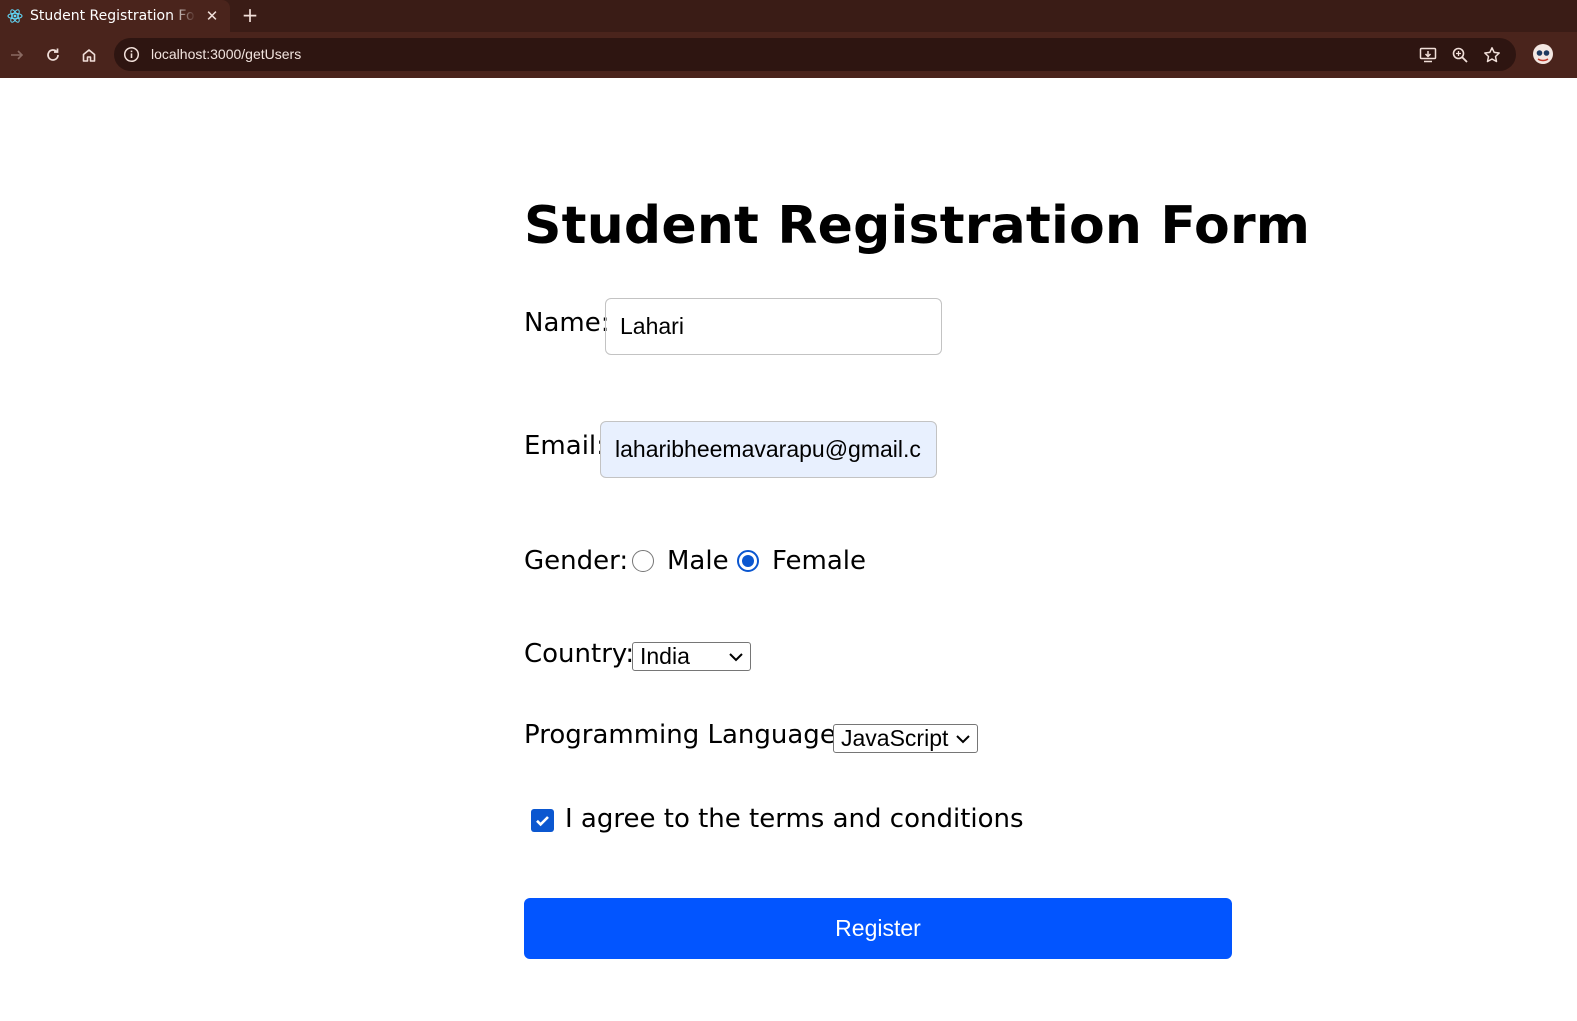 The width and height of the screenshot is (1577, 1021). I want to click on register-button: Register, so click(878, 928).